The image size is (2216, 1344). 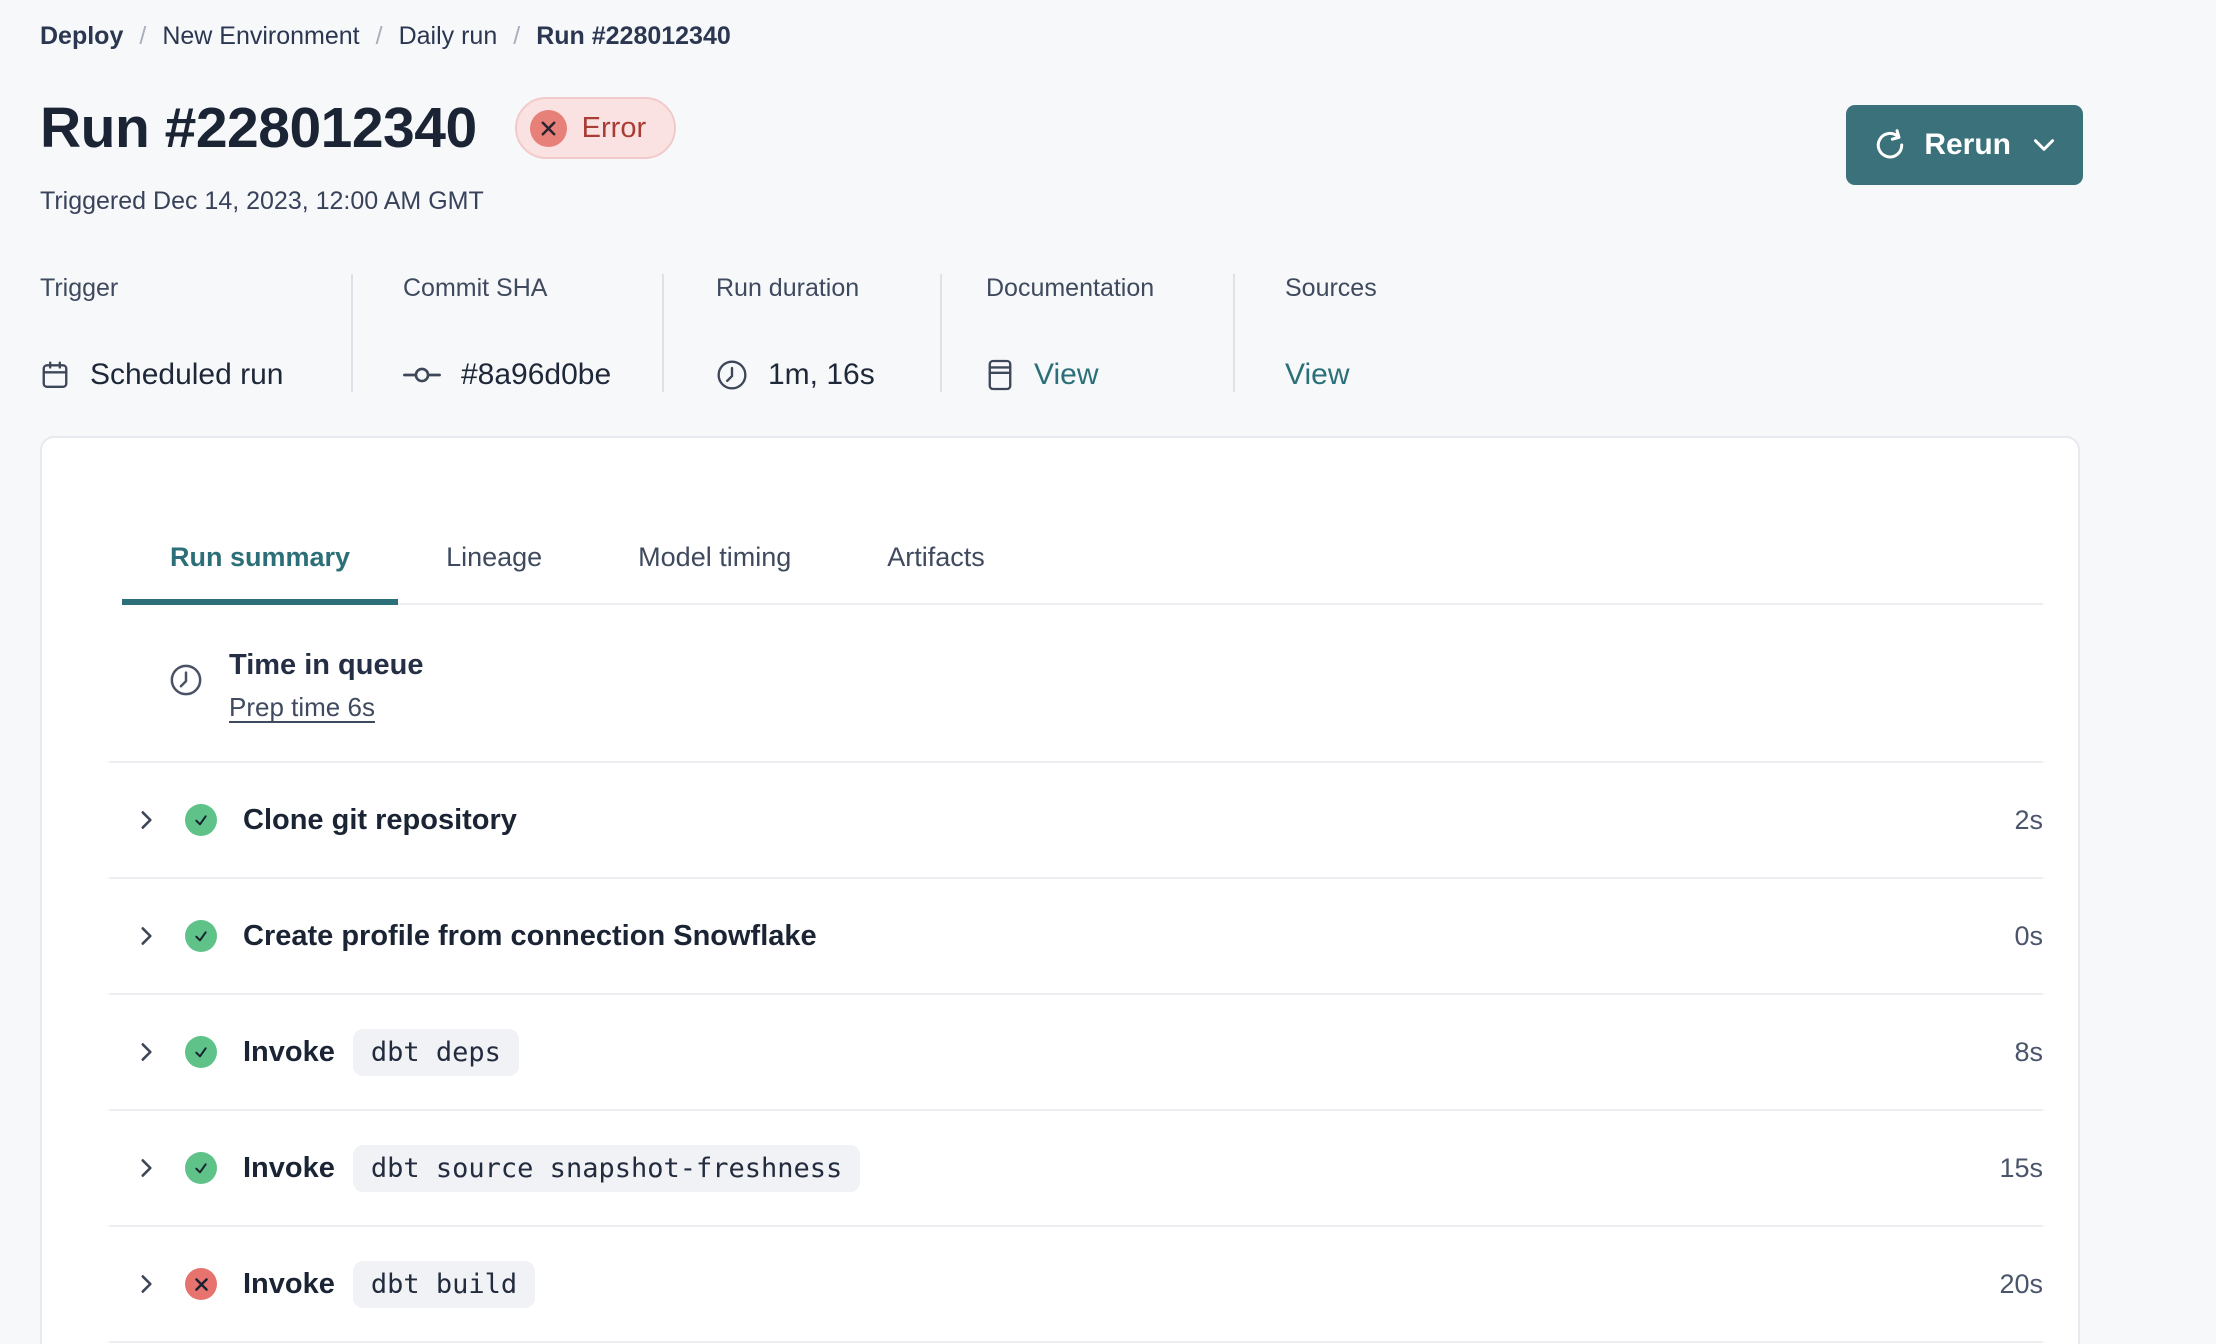 What do you see at coordinates (435, 1052) in the screenshot?
I see `step-command-chip: dbt deps` at bounding box center [435, 1052].